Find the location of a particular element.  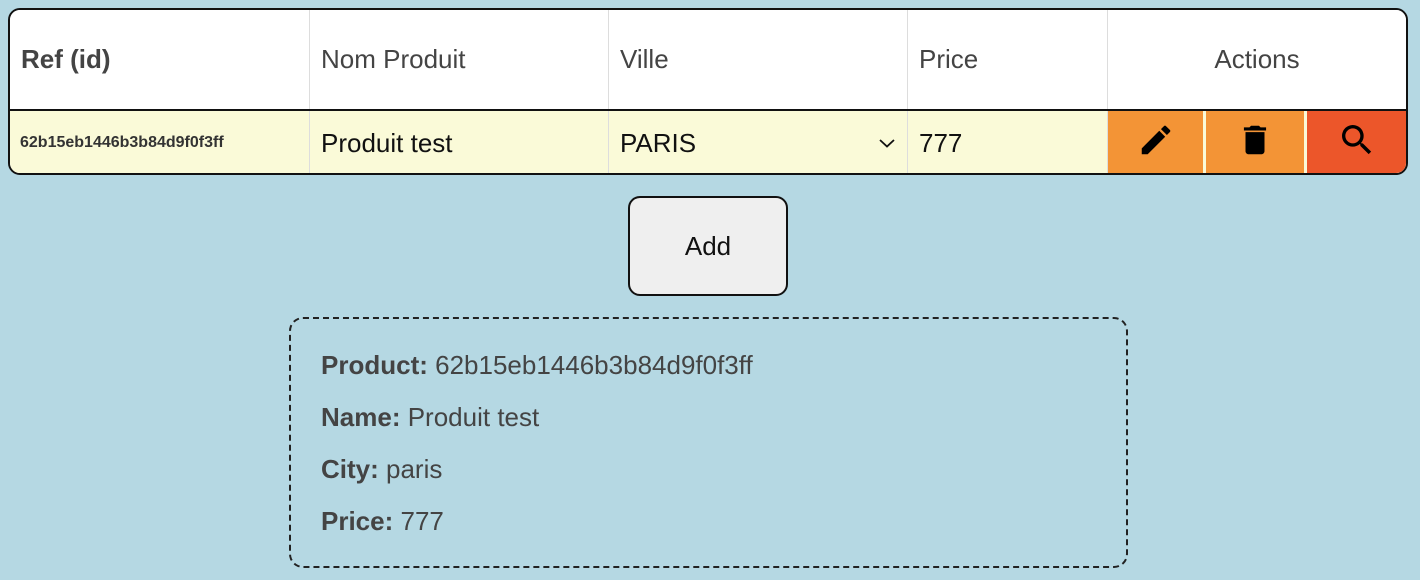

trash-icon is located at coordinates (1255, 143).